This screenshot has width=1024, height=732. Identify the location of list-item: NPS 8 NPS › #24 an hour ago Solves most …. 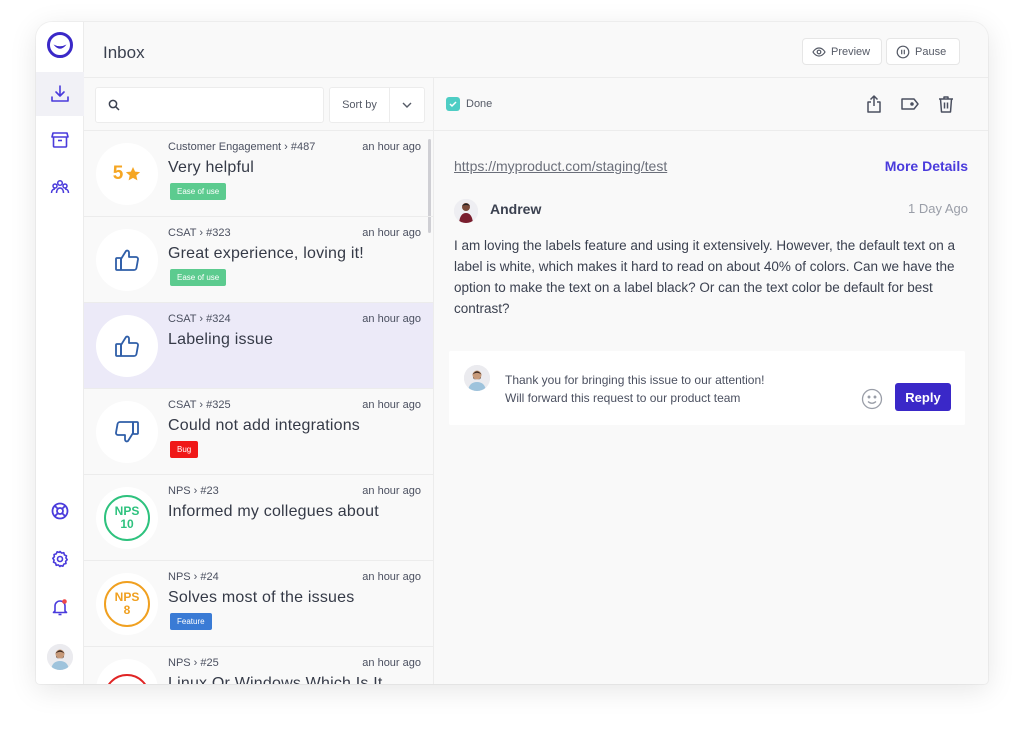
(258, 604).